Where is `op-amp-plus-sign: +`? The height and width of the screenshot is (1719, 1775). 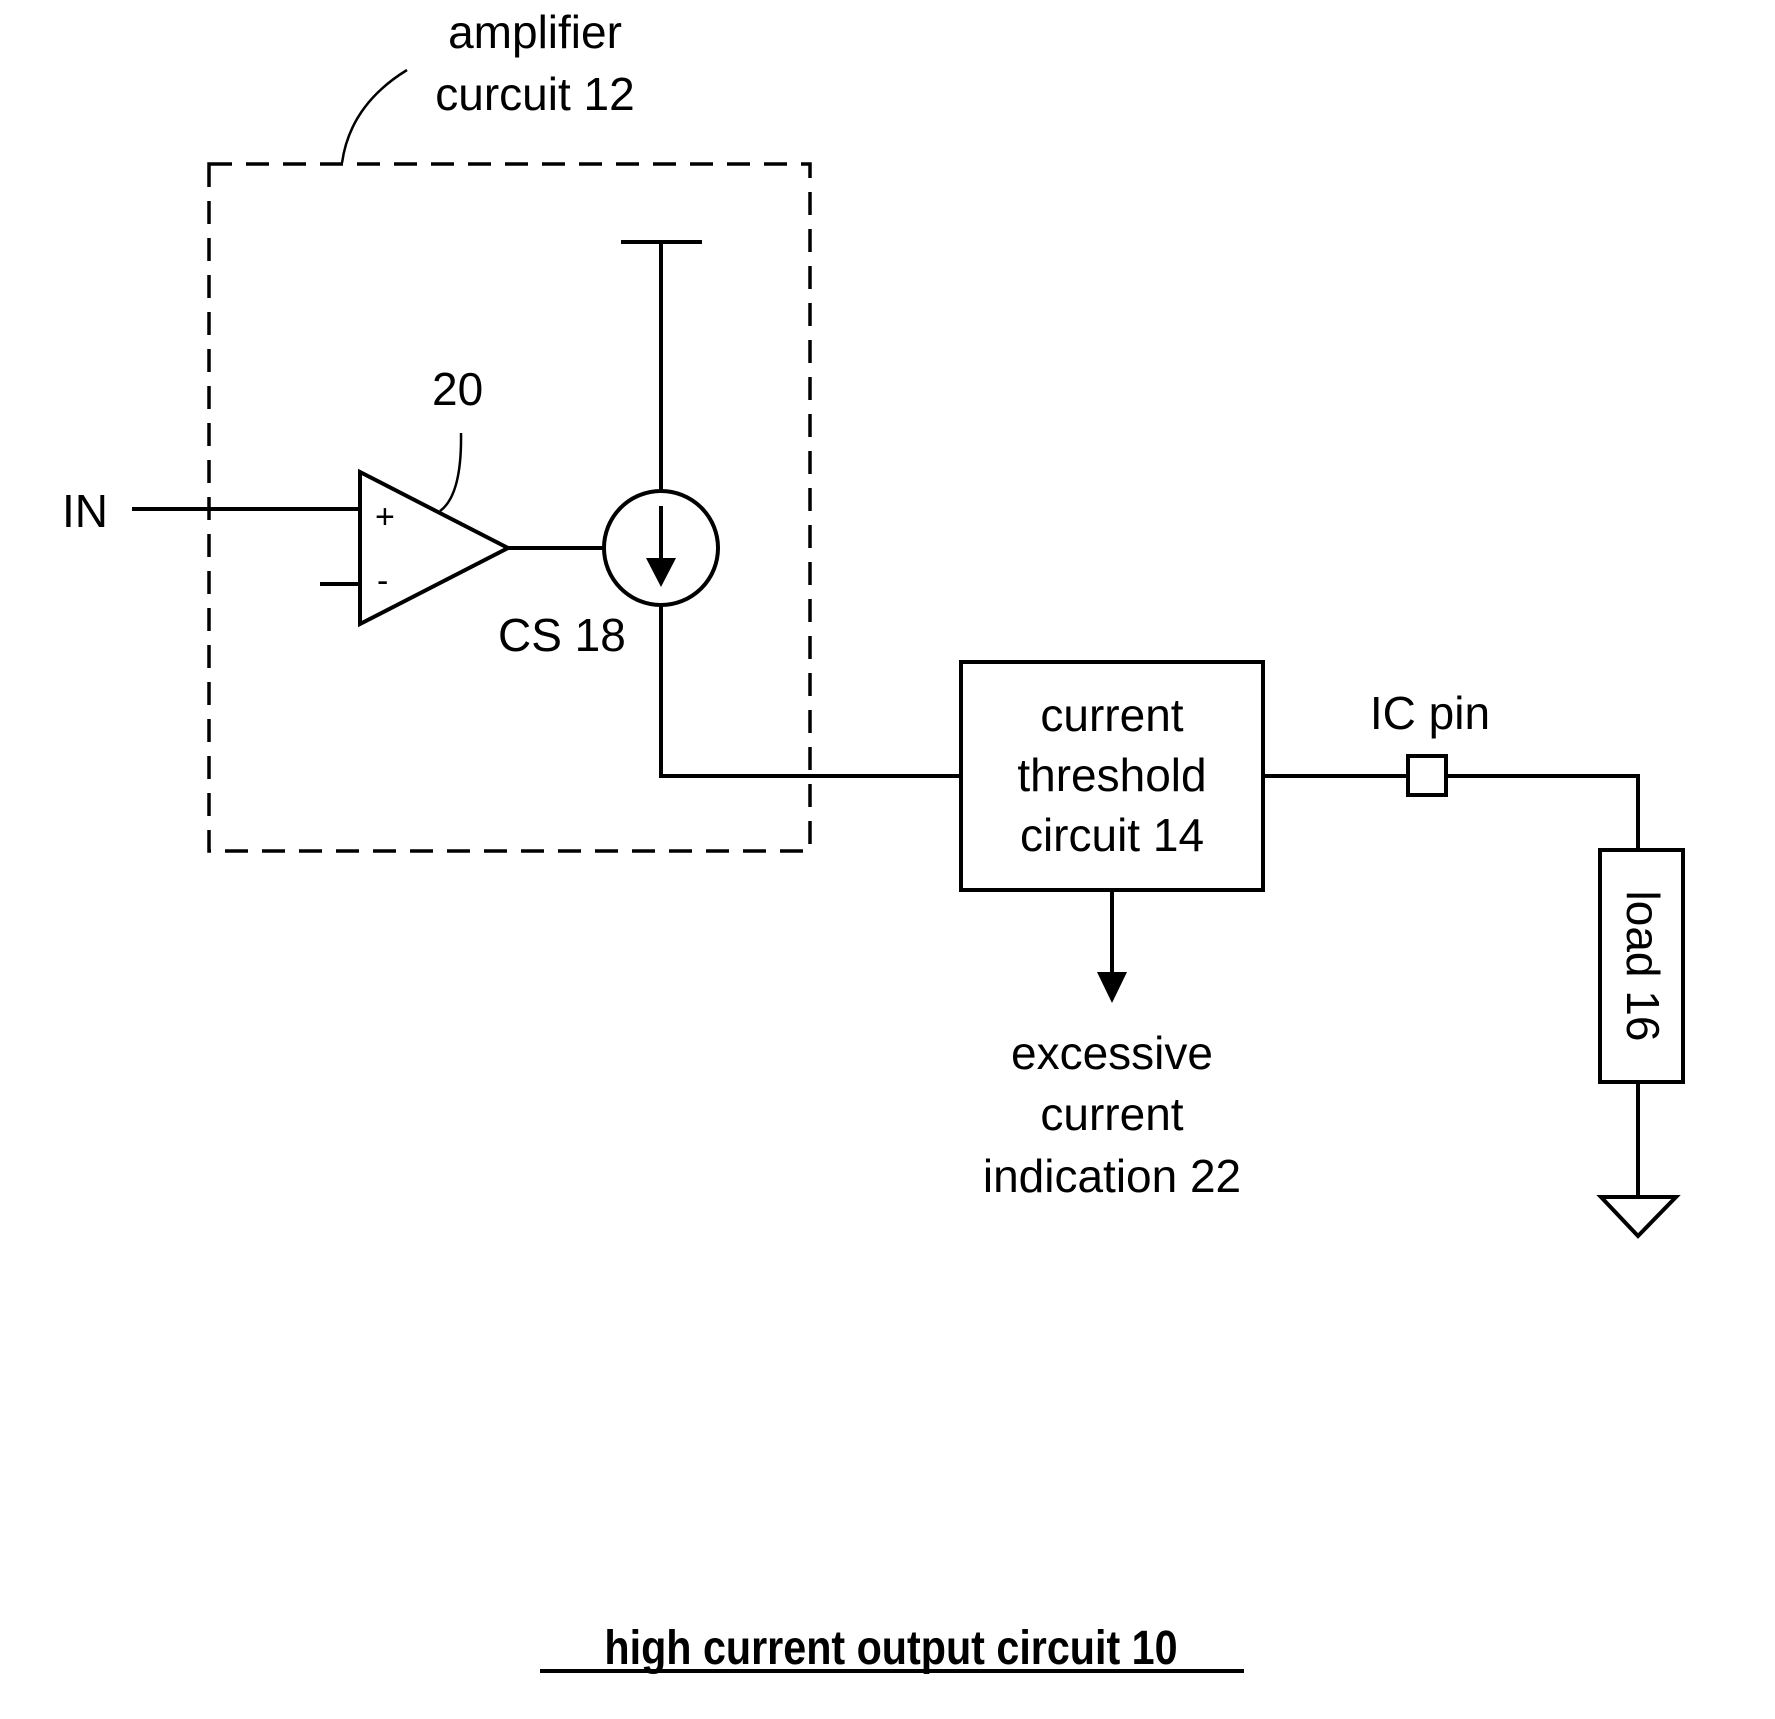
op-amp-plus-sign: + is located at coordinates (385, 517).